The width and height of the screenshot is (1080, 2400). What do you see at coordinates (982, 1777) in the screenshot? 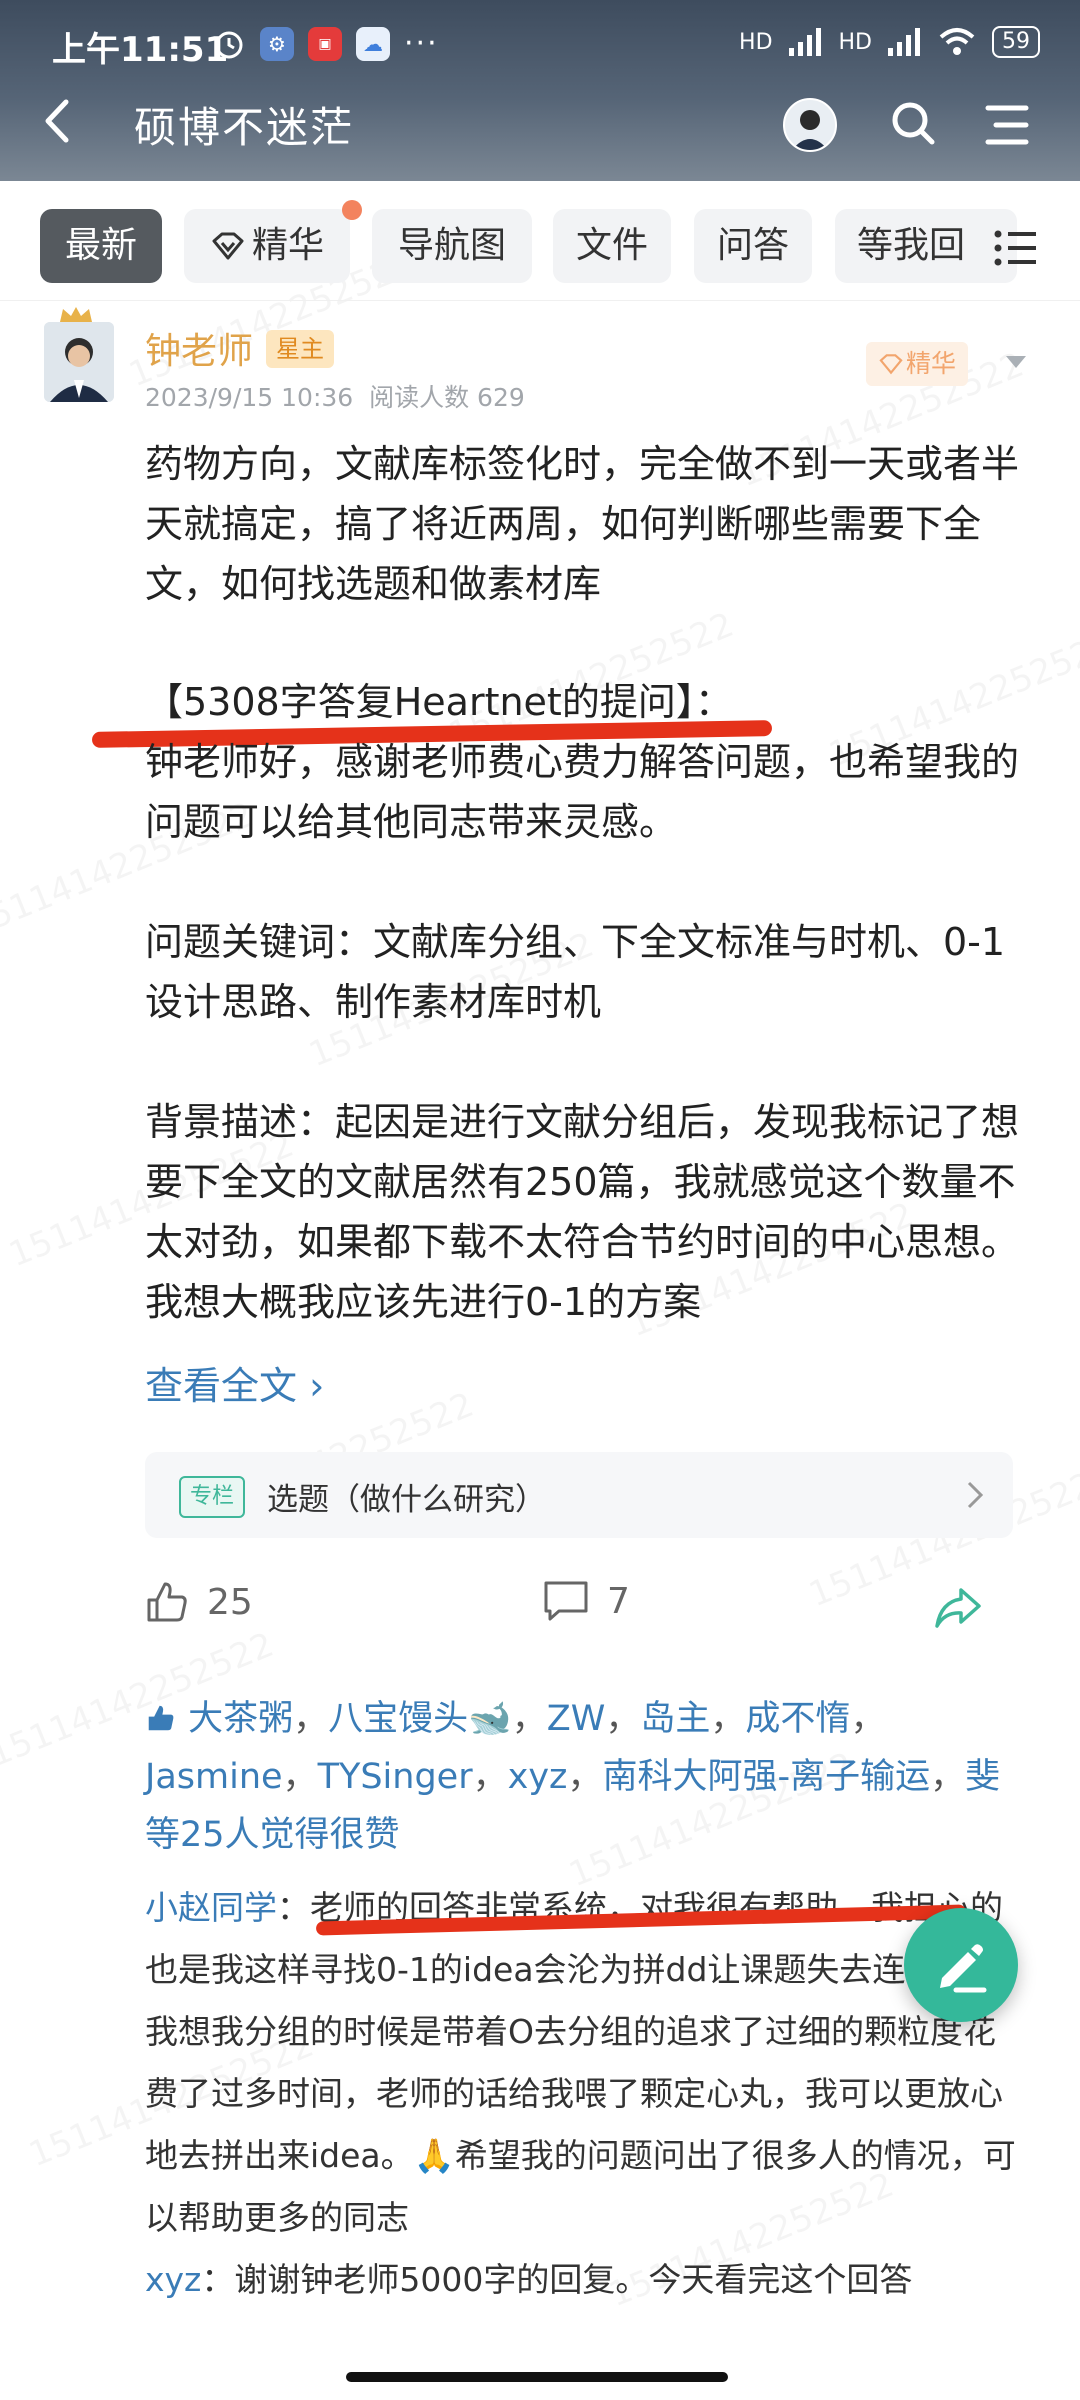
I see `liker-name: 斐` at bounding box center [982, 1777].